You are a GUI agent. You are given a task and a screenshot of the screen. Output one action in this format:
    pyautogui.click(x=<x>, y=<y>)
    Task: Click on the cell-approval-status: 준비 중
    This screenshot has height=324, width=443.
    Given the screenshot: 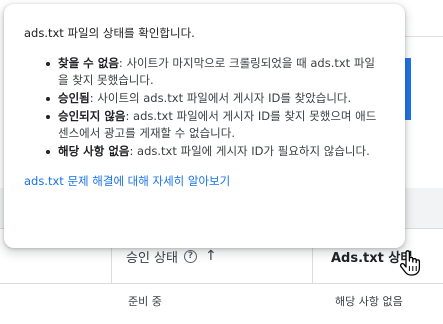 What is the action you would take?
    pyautogui.click(x=145, y=301)
    